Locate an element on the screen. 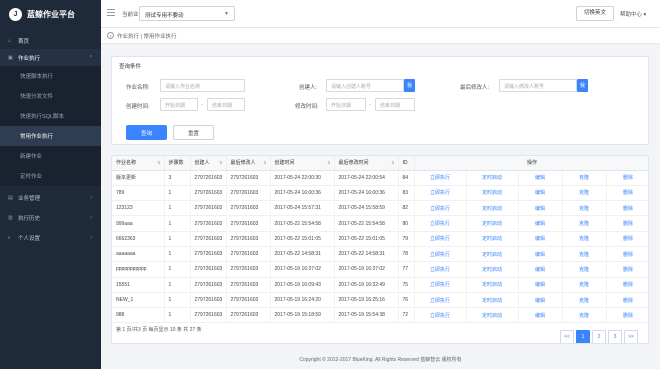 This screenshot has height=369, width=660. help-menu: 帮助中心 ▾ is located at coordinates (633, 14).